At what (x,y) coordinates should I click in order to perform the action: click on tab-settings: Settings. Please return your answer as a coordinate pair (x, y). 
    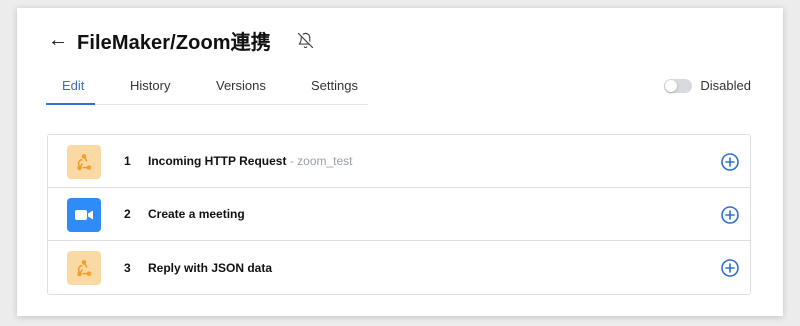
    Looking at the image, I should click on (334, 85).